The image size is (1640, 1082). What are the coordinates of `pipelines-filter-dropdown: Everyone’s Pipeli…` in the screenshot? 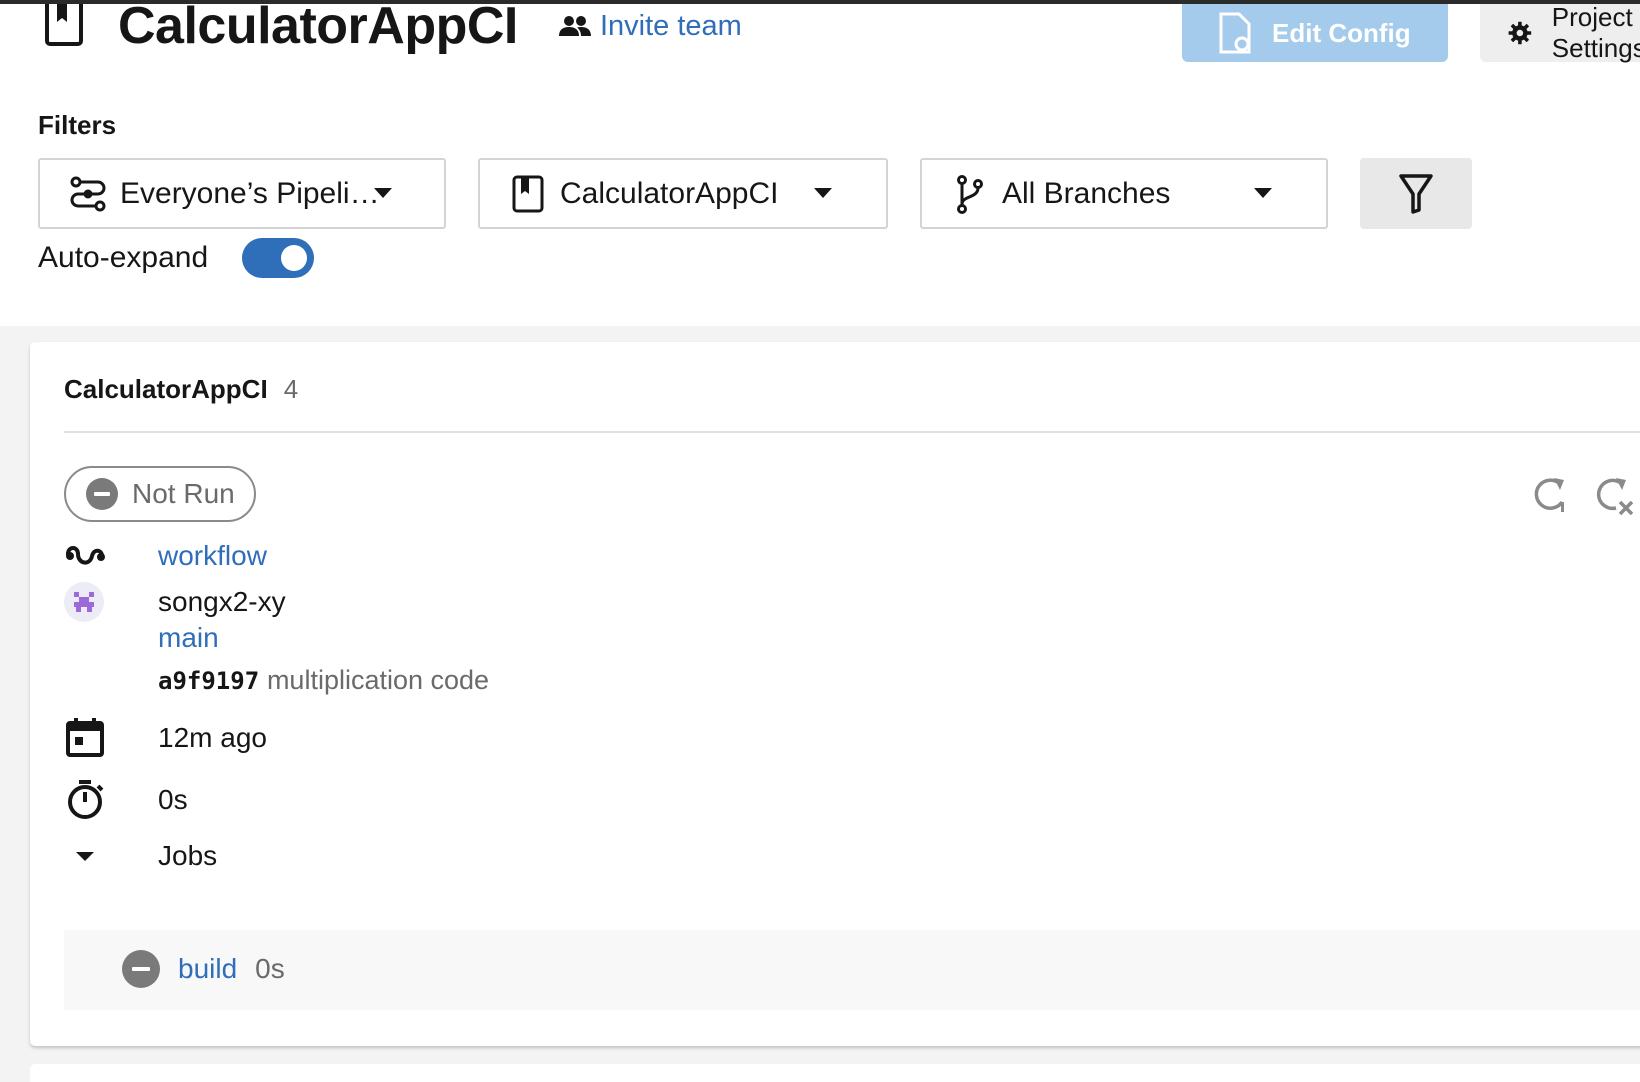 It's located at (242, 193).